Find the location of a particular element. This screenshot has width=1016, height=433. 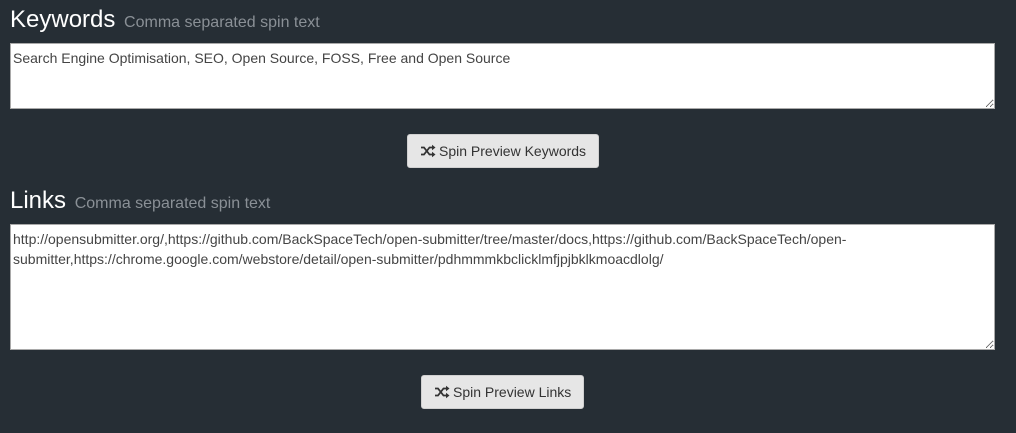

links-title: Links is located at coordinates (38, 200).